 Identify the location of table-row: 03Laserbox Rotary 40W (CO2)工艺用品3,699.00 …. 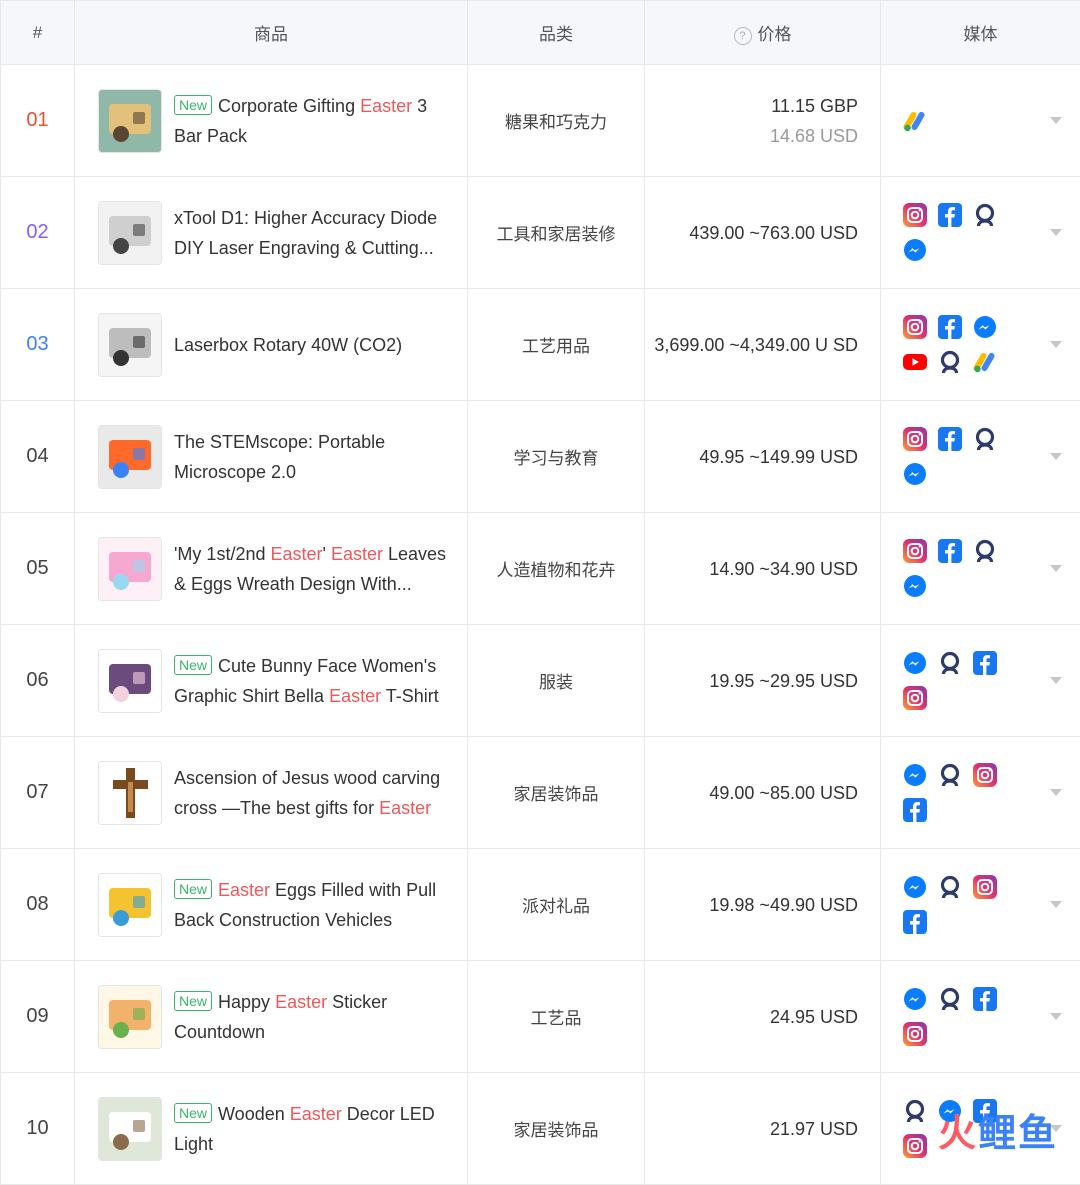
(540, 345).